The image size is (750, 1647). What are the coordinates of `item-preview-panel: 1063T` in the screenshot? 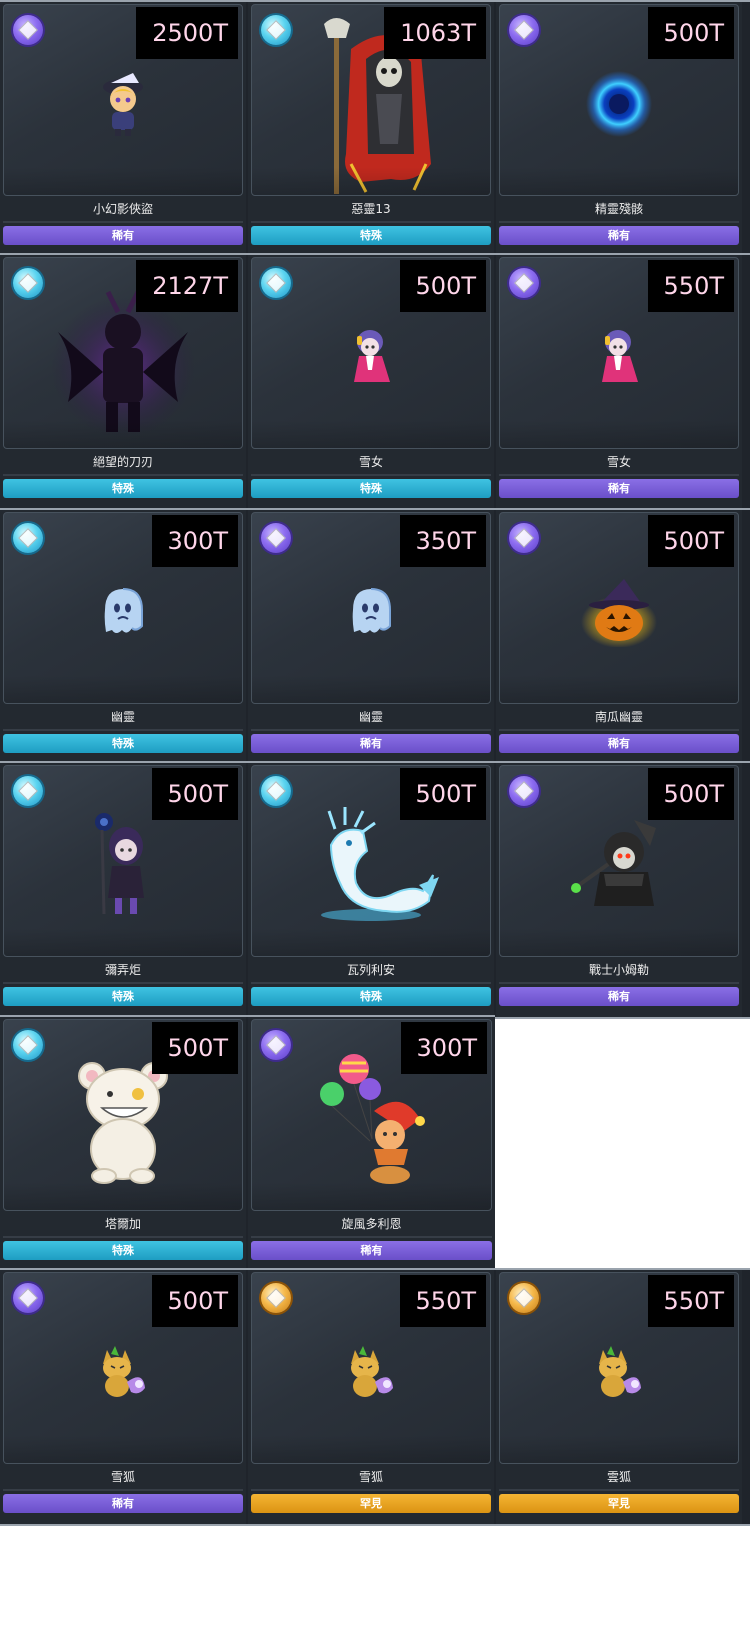 It's located at (371, 100).